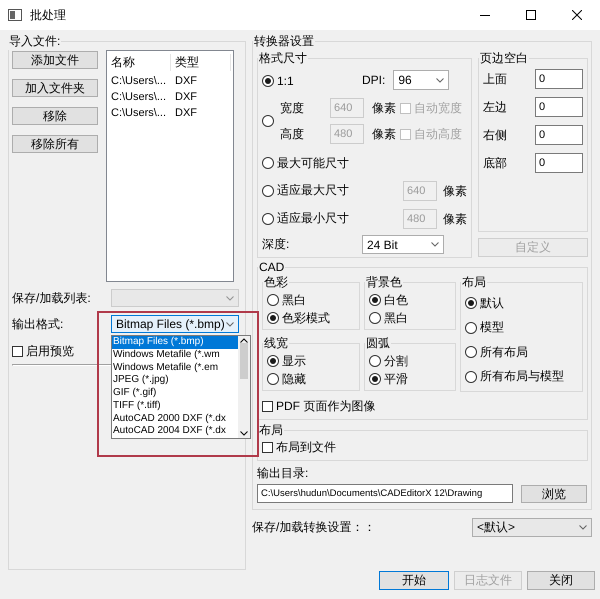  Describe the element at coordinates (55, 60) in the screenshot. I see `file-action-button: 添加文件` at that location.